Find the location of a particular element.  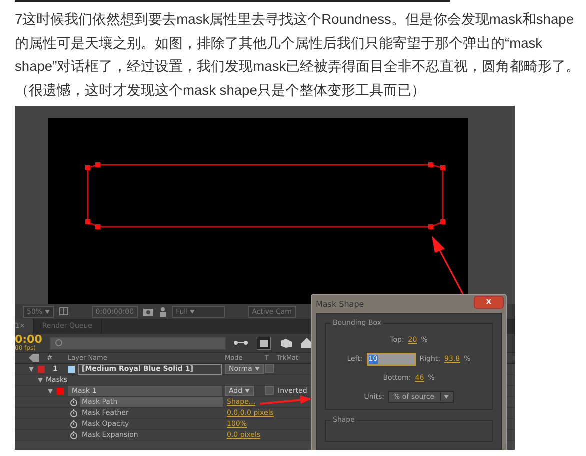

post-paragraph: （很遗憾，这时才发现这个mask shape只是个整体变形工具而已） is located at coordinates (220, 91).